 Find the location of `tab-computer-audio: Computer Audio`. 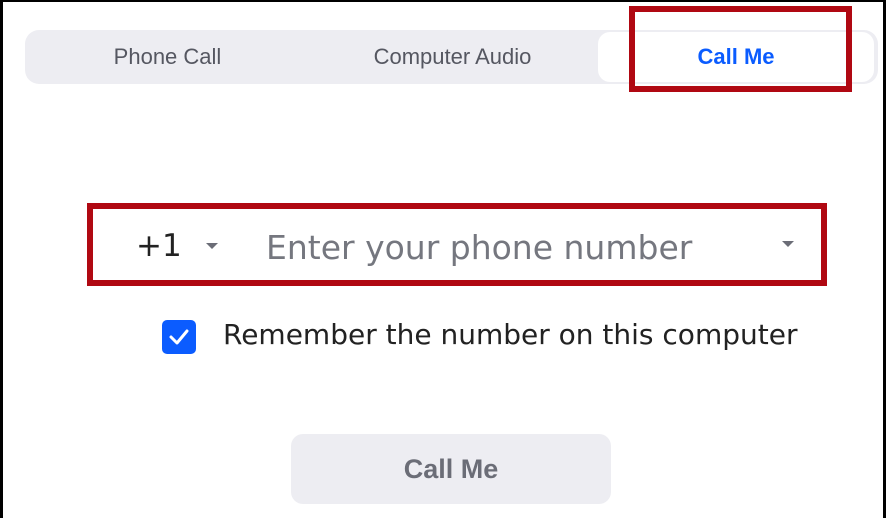

tab-computer-audio: Computer Audio is located at coordinates (452, 57).